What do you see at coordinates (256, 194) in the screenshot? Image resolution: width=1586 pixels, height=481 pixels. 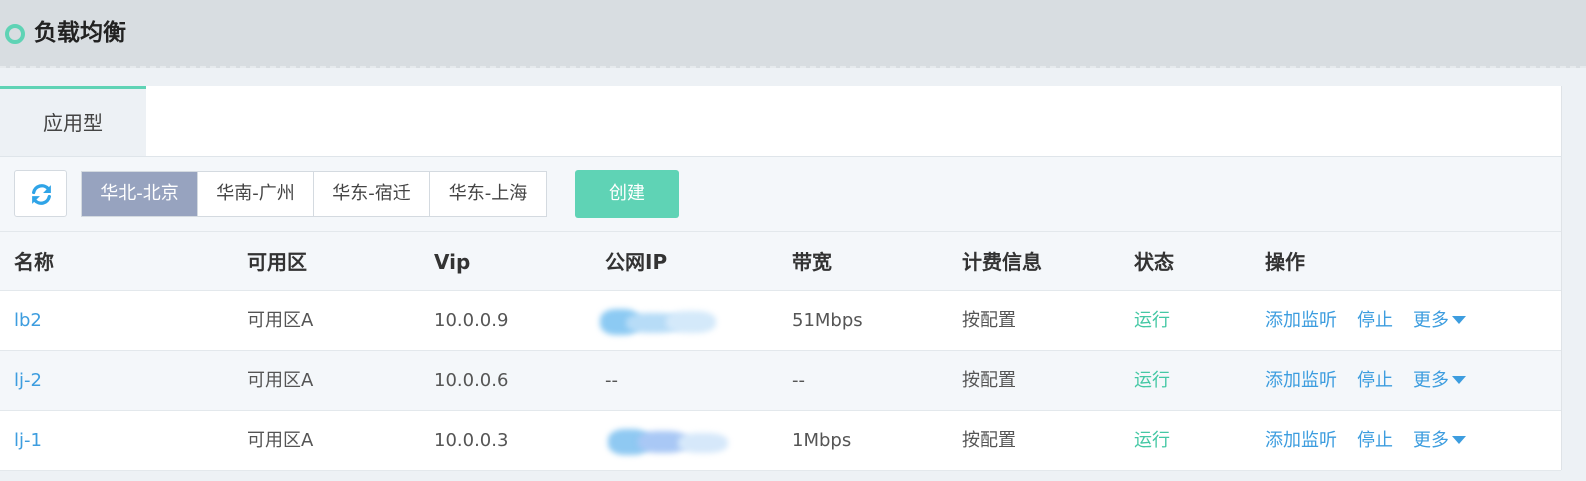 I see `region-huanan-guangzhou: 华南-广州` at bounding box center [256, 194].